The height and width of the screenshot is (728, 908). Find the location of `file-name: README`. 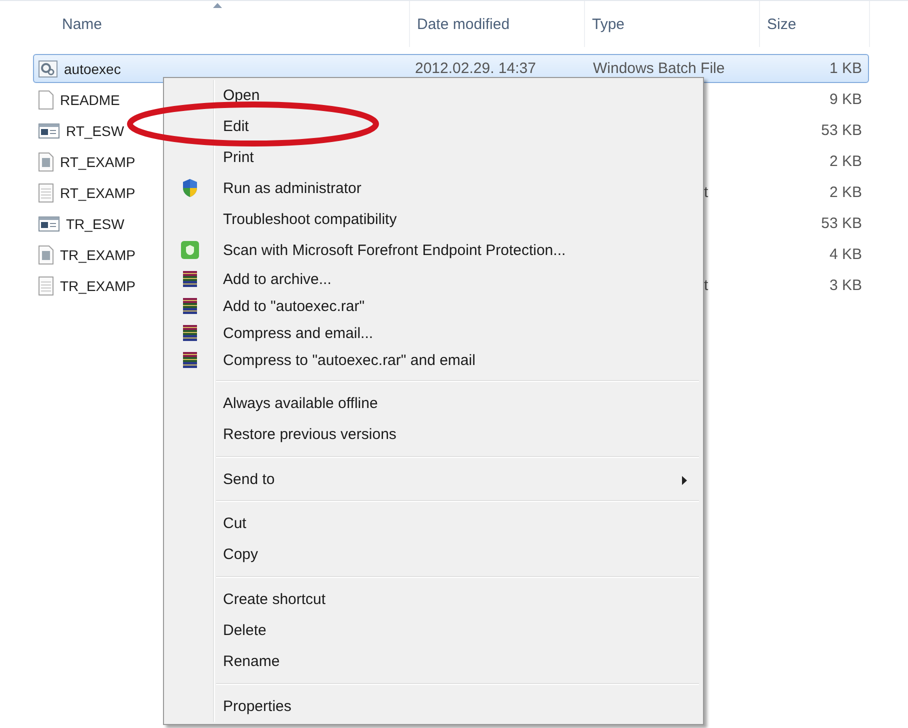

file-name: README is located at coordinates (90, 100).